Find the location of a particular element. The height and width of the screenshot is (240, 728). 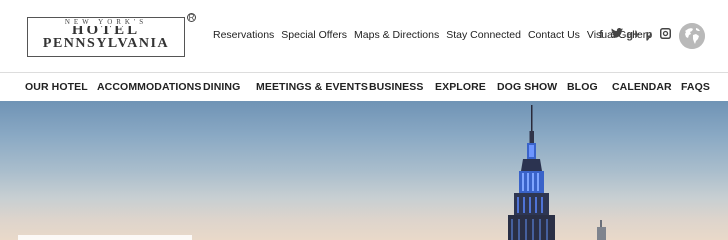

util-link-stay-connected: Stay Connected is located at coordinates (483, 35).